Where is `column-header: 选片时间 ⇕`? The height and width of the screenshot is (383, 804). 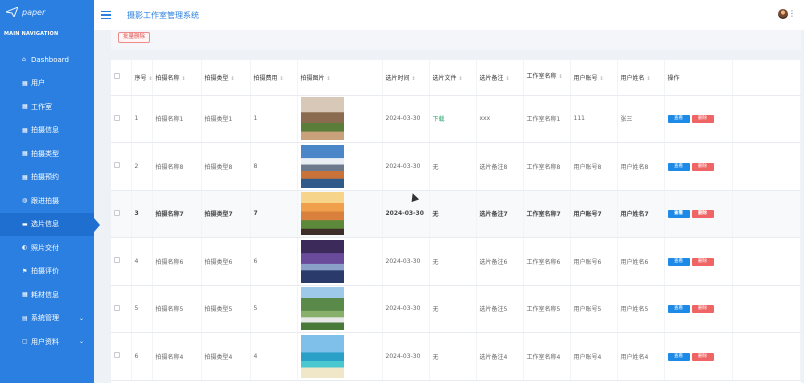 column-header: 选片时间 ⇕ is located at coordinates (406, 78).